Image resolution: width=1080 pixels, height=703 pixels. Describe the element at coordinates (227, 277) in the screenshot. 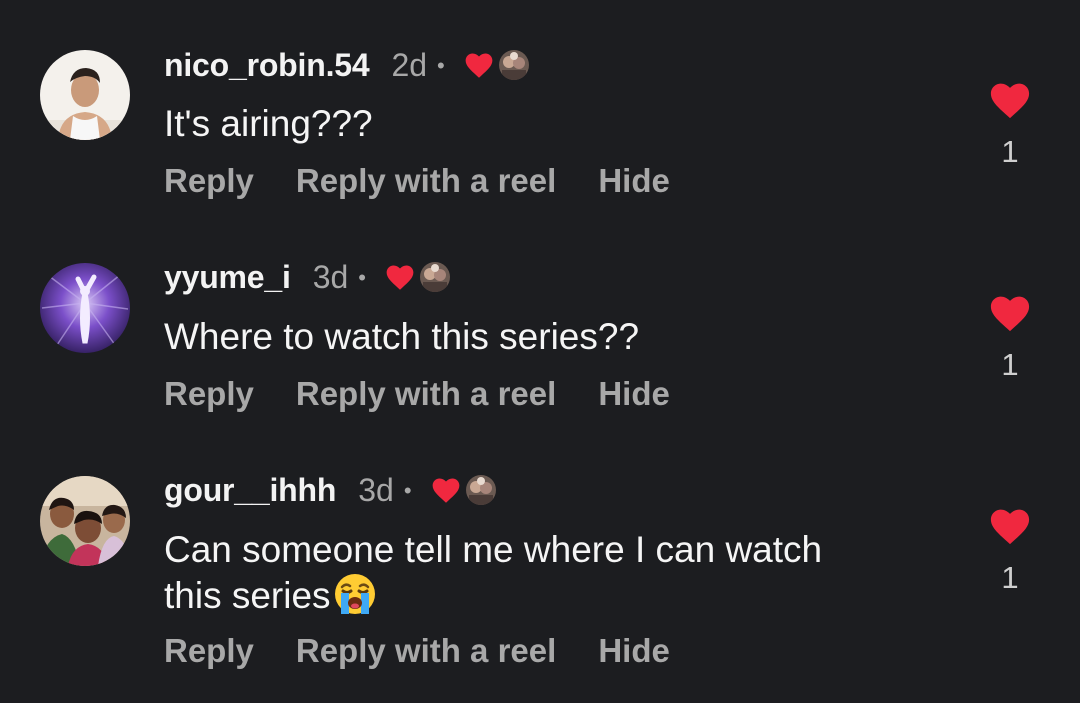

I see `username: yyume_i` at that location.